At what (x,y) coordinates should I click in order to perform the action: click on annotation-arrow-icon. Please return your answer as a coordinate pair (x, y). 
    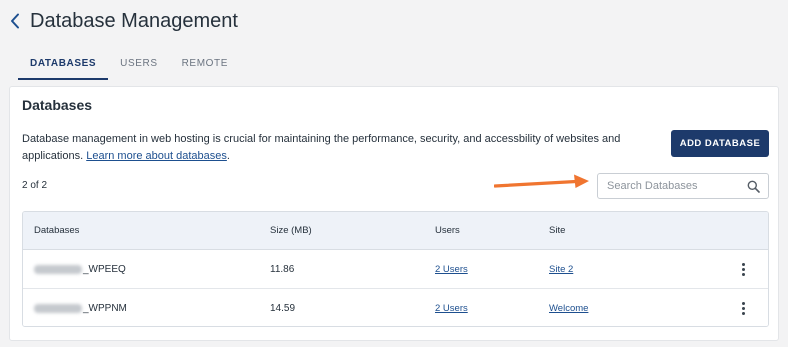
    Looking at the image, I should click on (541, 181).